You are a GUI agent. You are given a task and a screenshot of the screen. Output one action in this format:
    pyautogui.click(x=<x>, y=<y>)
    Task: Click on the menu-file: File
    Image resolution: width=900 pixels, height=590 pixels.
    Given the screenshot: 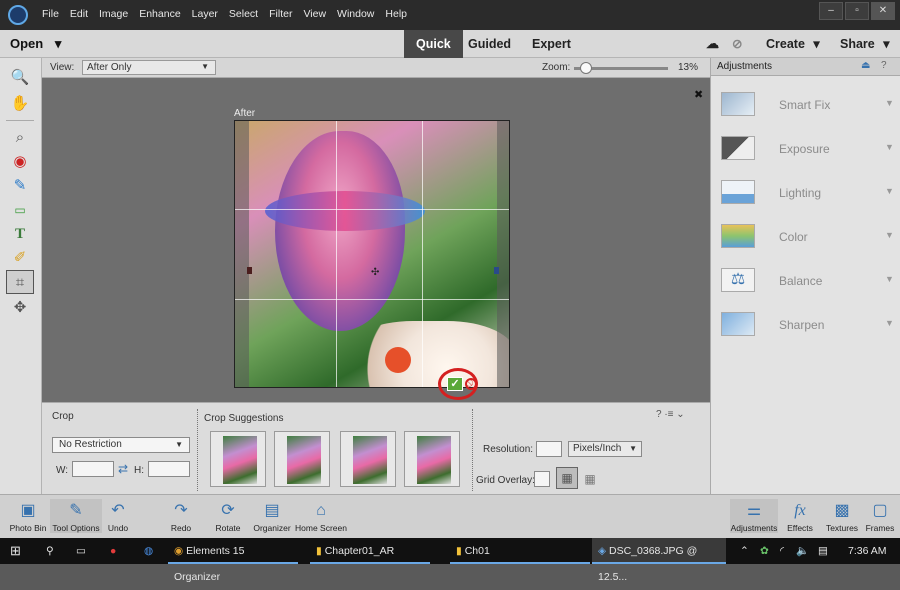 What is the action you would take?
    pyautogui.click(x=50, y=14)
    